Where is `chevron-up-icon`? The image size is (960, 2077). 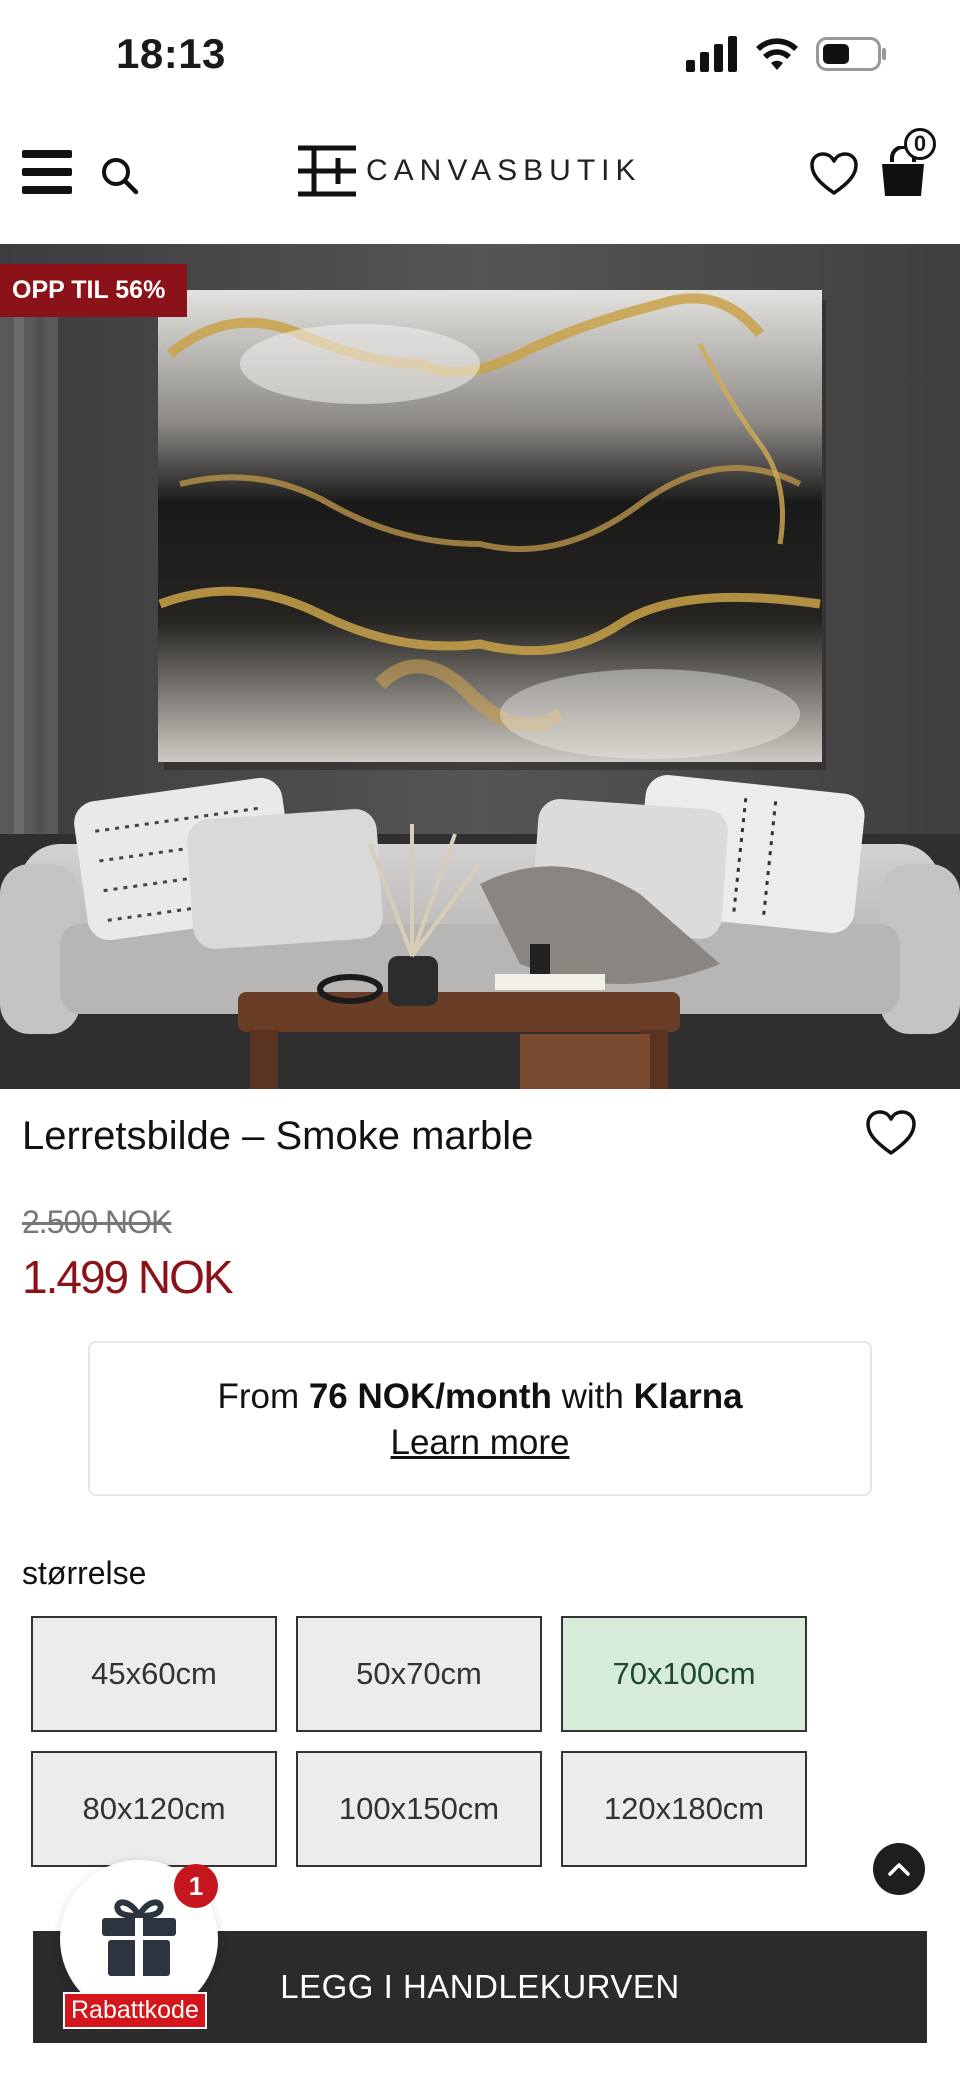 chevron-up-icon is located at coordinates (899, 1869).